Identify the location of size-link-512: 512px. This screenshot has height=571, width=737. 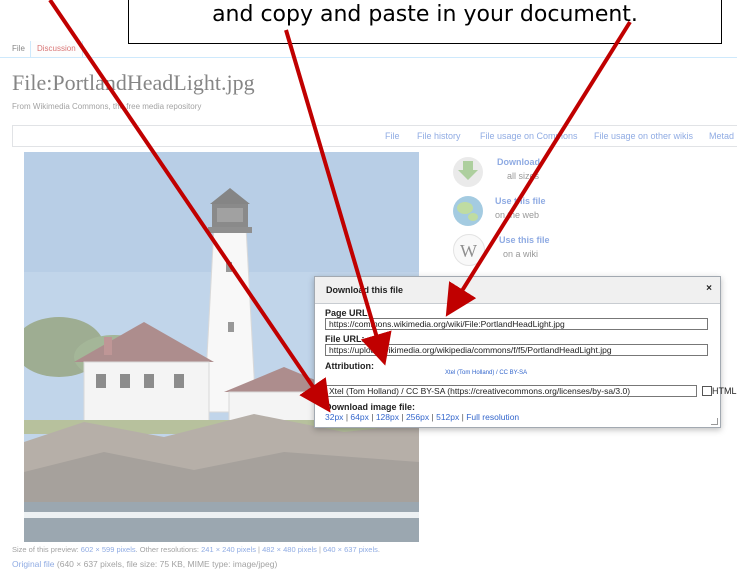
(447, 417).